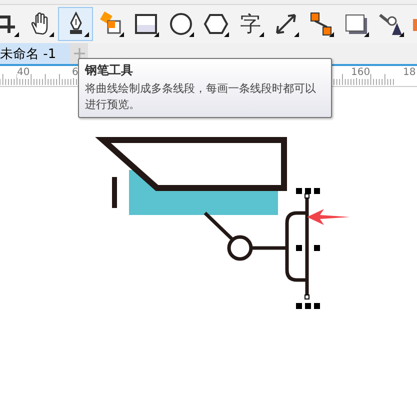 Image resolution: width=417 pixels, height=409 pixels. Describe the element at coordinates (145, 24) in the screenshot. I see `rectangle-icon` at that location.